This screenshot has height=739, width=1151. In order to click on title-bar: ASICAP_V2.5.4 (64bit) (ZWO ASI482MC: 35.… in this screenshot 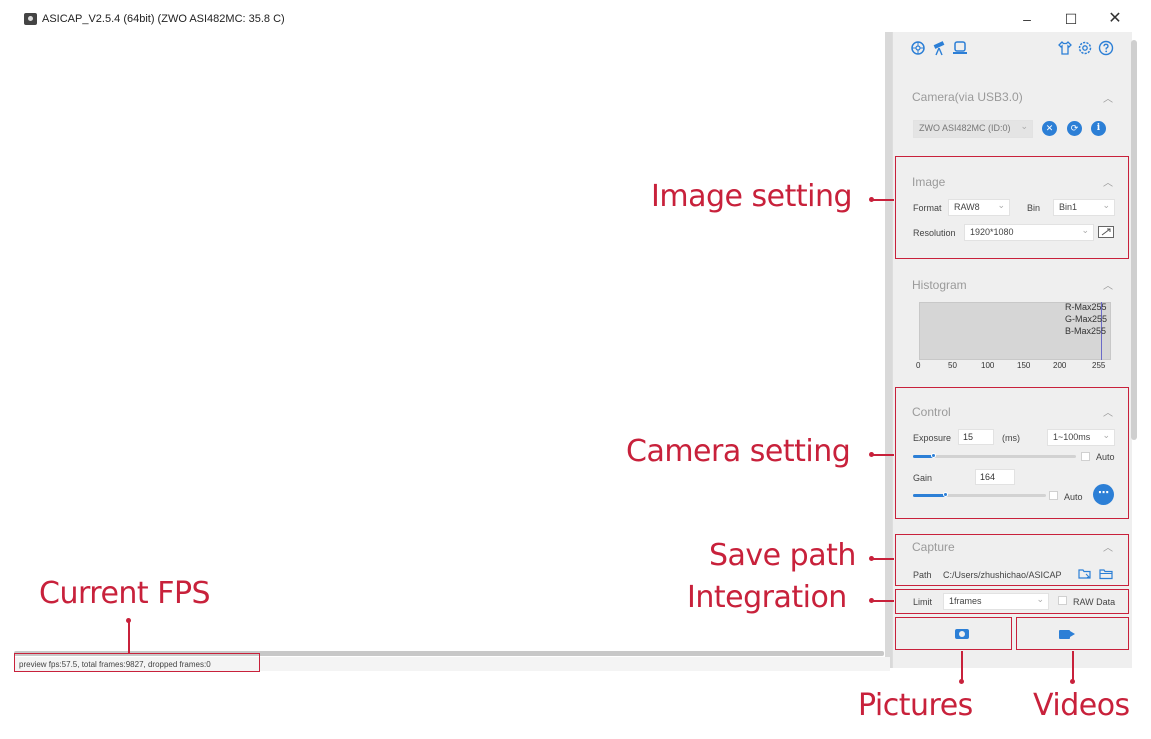, I will do `click(575, 18)`.